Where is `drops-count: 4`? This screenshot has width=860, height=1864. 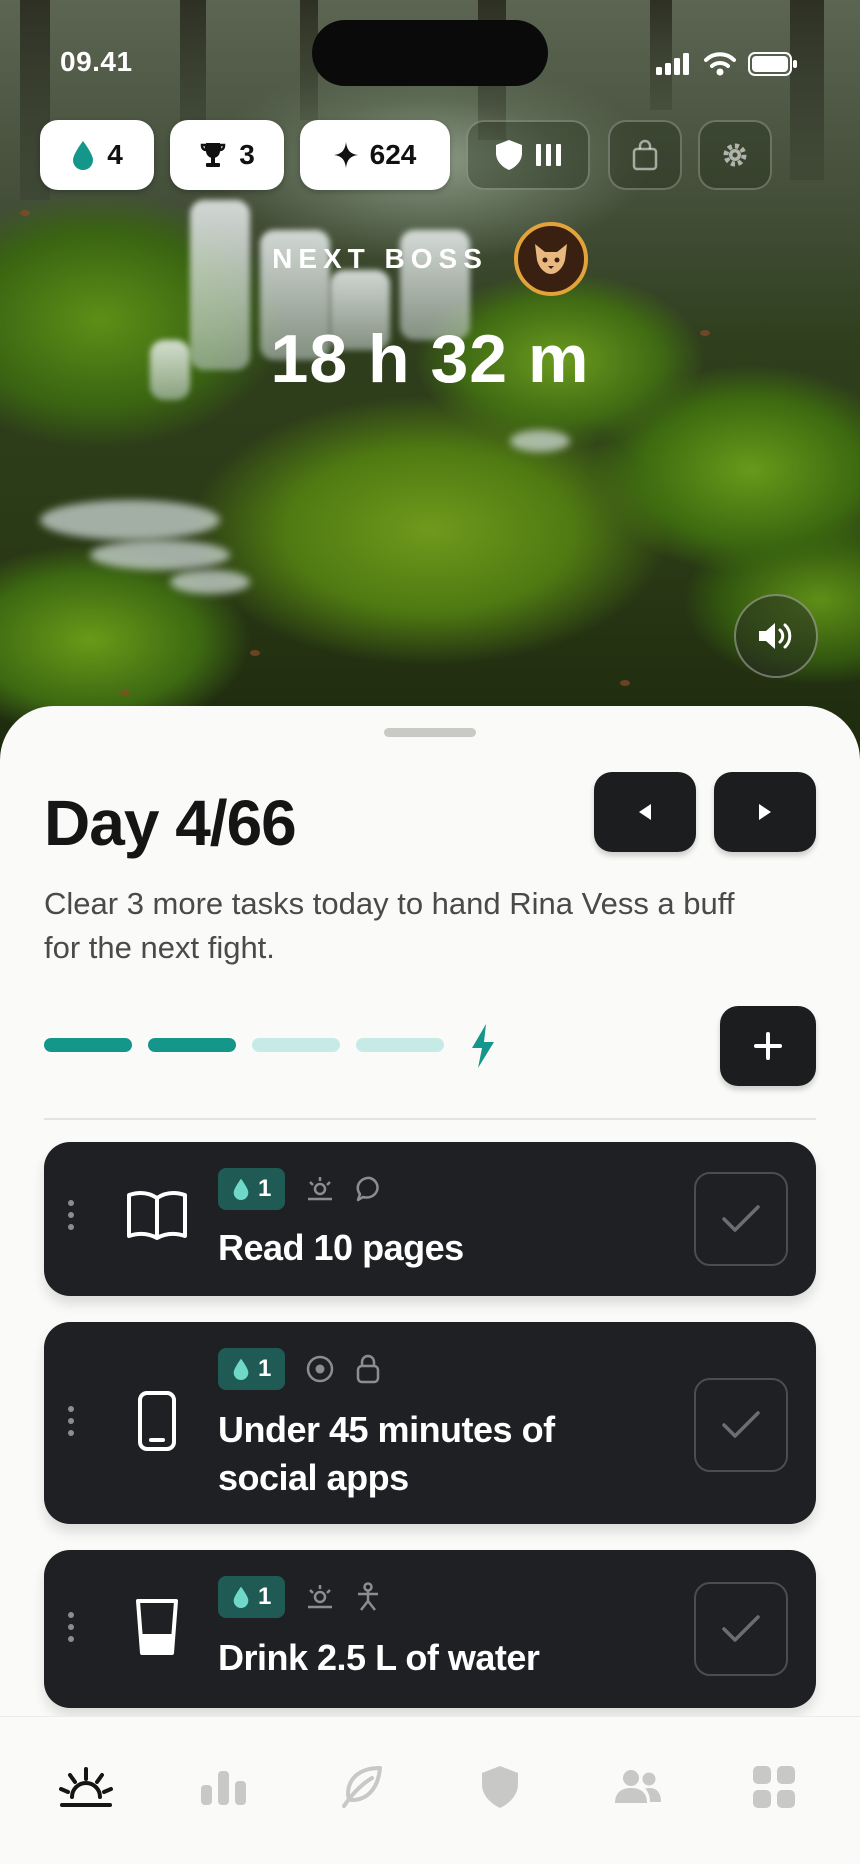
drops-count: 4 is located at coordinates (115, 154).